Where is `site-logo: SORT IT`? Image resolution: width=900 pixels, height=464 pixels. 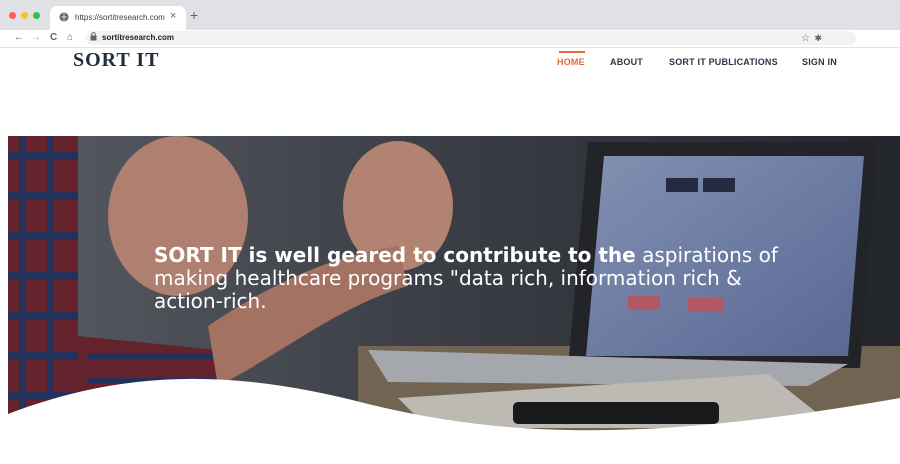
site-logo: SORT IT is located at coordinates (116, 60).